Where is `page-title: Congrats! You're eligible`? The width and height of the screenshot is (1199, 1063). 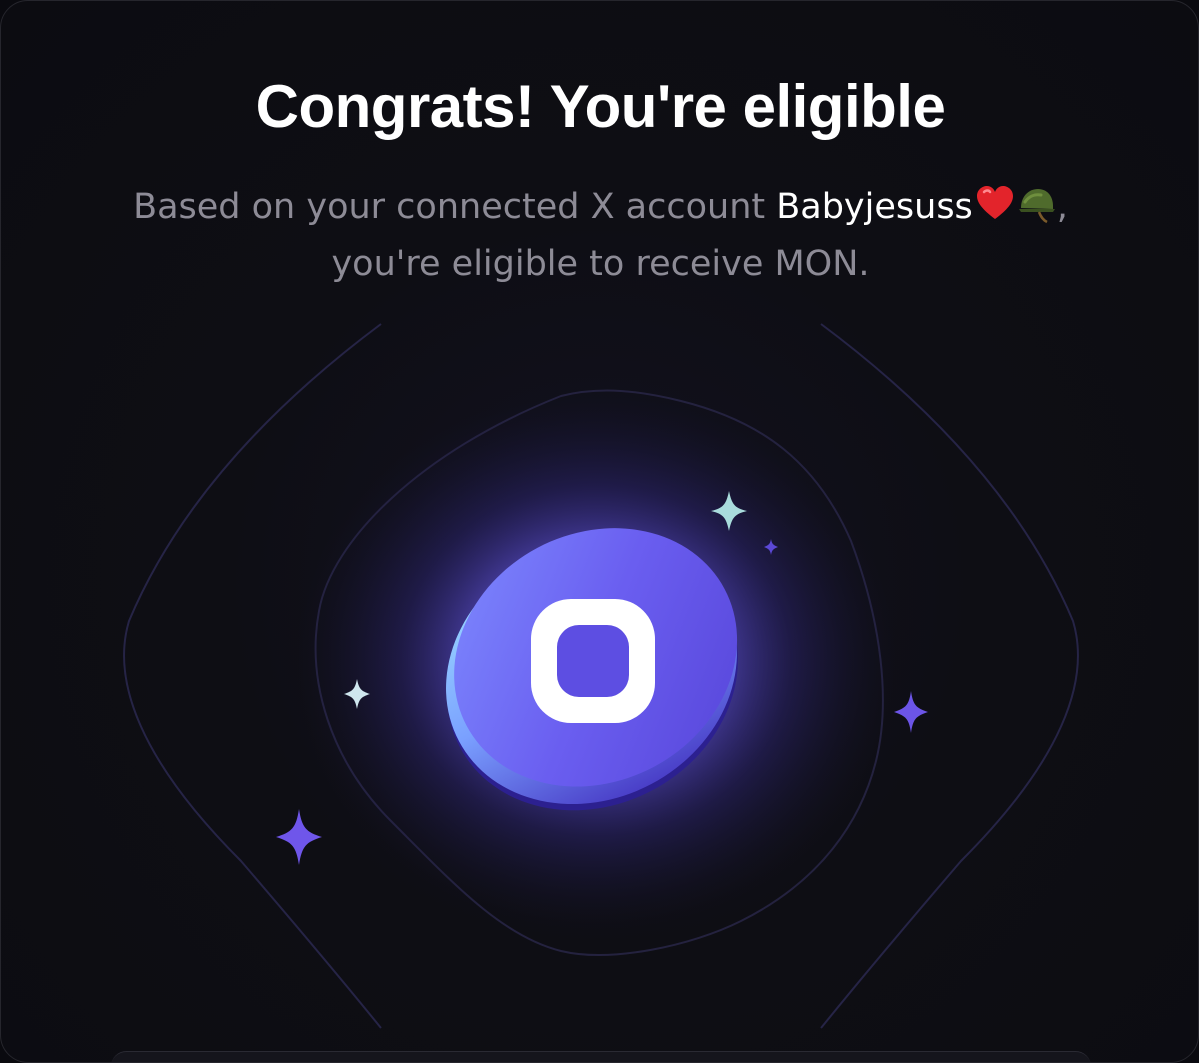 page-title: Congrats! You're eligible is located at coordinates (600, 106).